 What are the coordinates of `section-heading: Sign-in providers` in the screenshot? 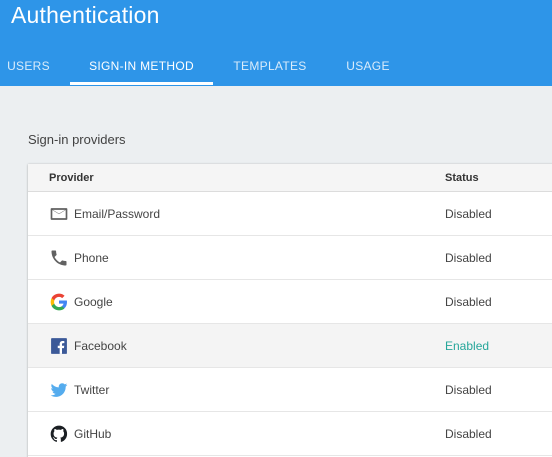 It's located at (77, 139).